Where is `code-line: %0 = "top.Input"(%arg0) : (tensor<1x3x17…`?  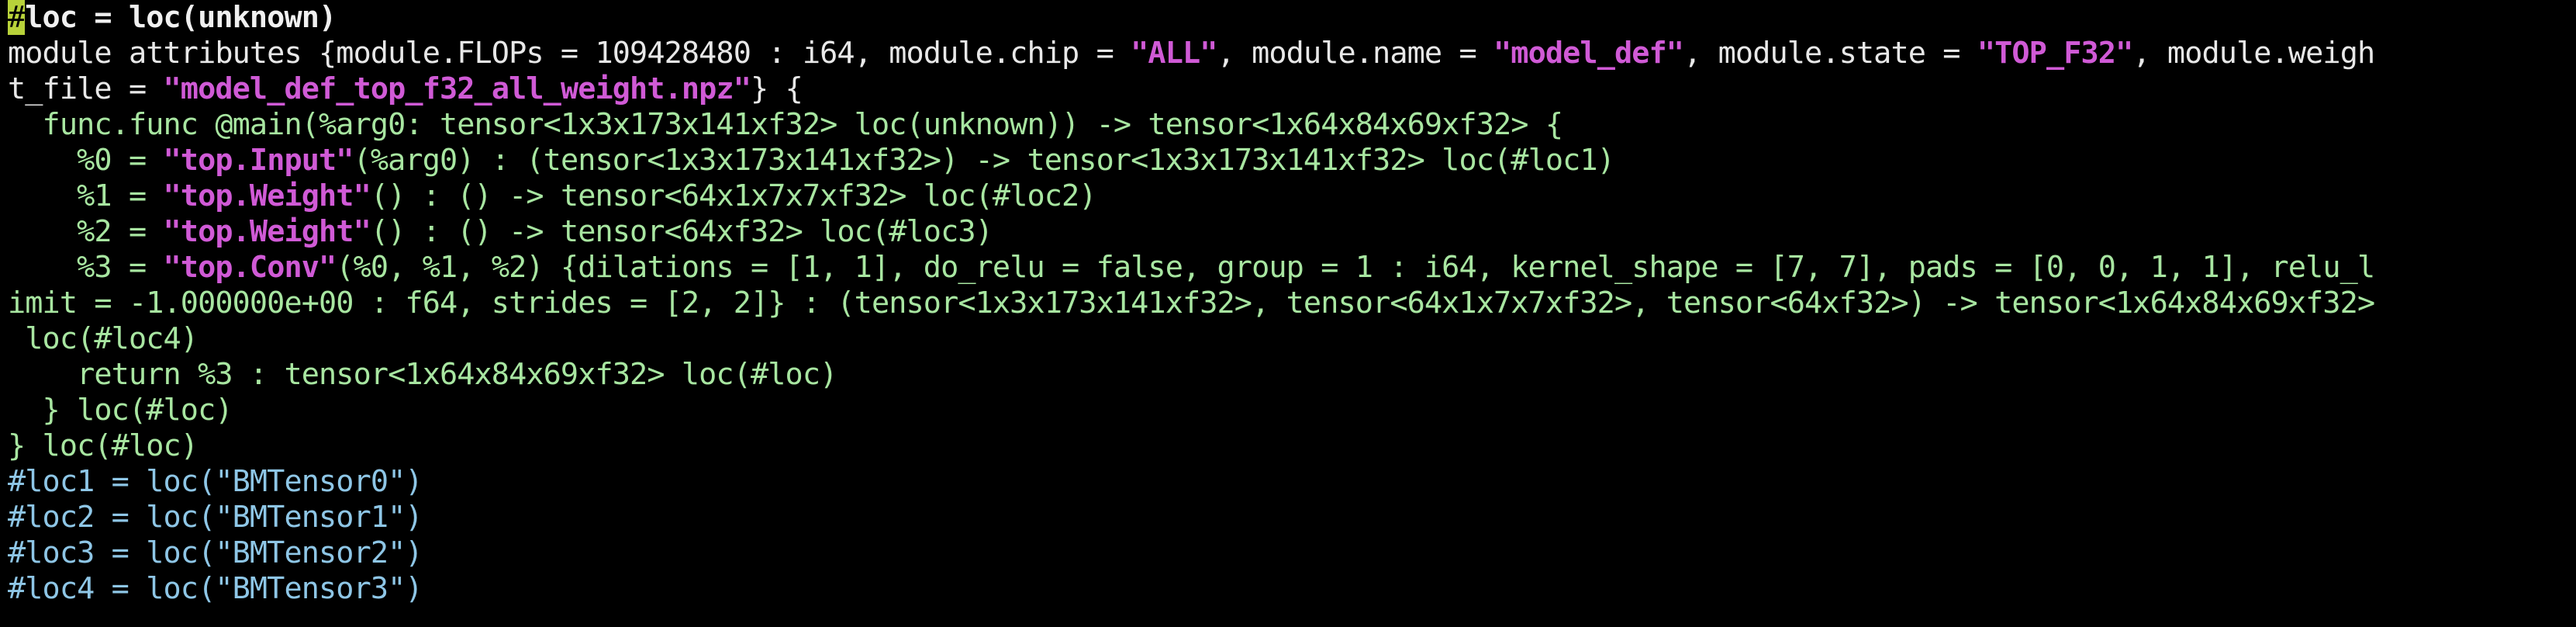 code-line: %0 = "top.Input"(%arg0) : (tensor<1x3x17… is located at coordinates (1191, 160).